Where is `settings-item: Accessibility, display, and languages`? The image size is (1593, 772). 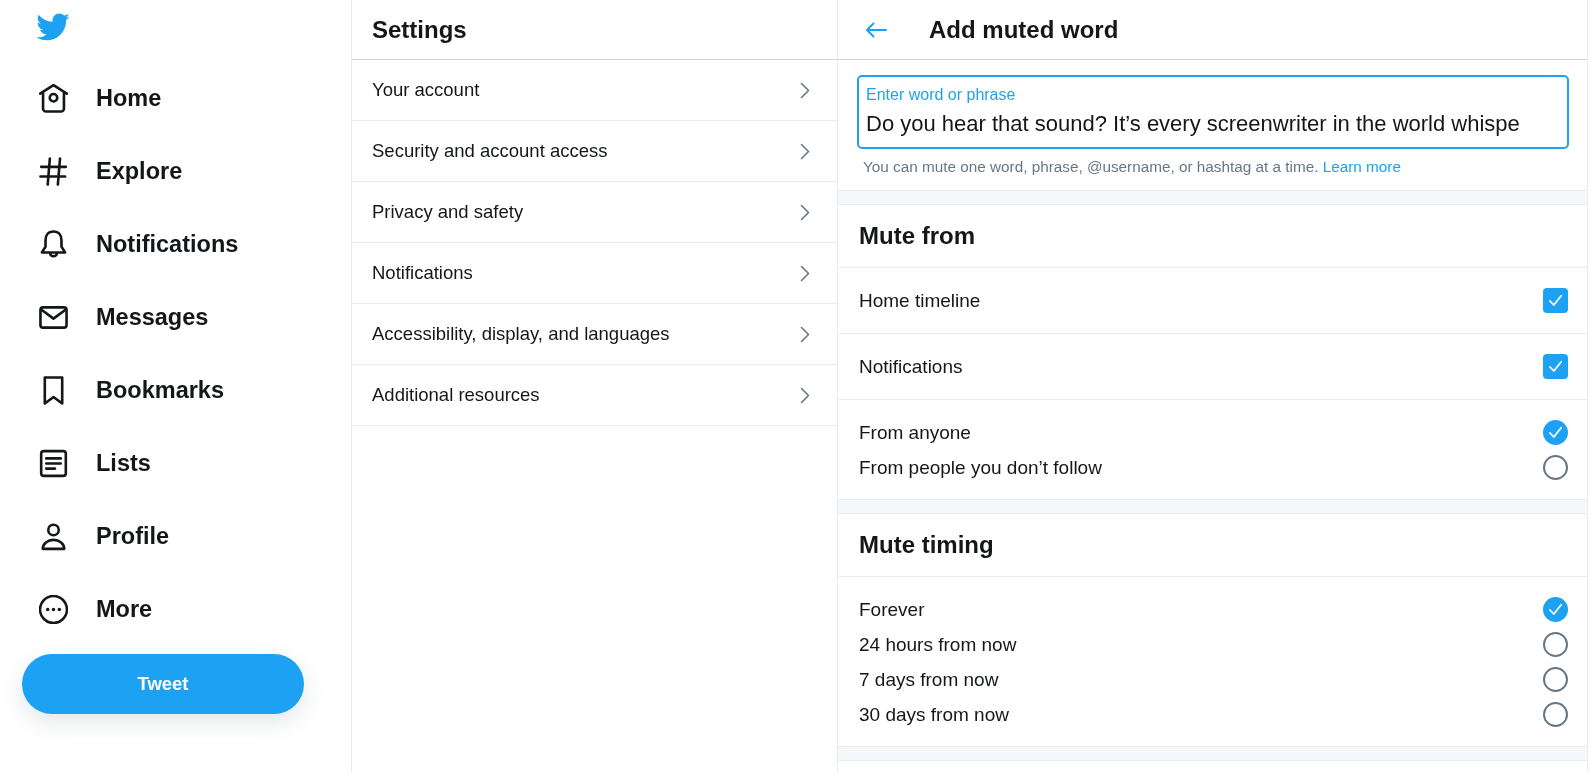
settings-item: Accessibility, display, and languages is located at coordinates (594, 334).